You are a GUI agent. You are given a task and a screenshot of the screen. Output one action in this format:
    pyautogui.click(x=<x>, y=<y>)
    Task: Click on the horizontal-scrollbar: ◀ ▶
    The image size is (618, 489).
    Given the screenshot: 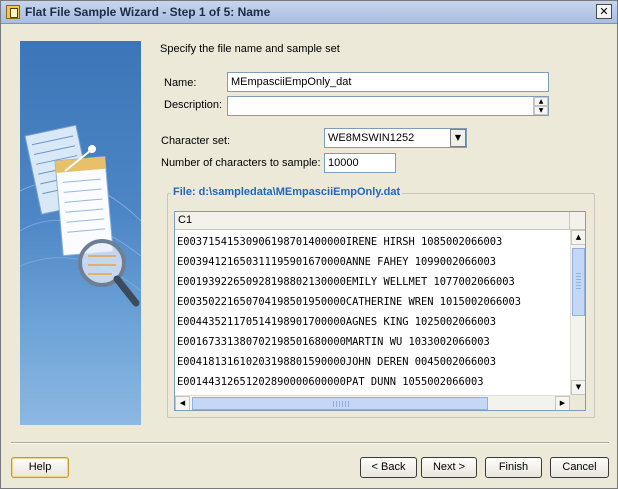 What is the action you would take?
    pyautogui.click(x=372, y=402)
    